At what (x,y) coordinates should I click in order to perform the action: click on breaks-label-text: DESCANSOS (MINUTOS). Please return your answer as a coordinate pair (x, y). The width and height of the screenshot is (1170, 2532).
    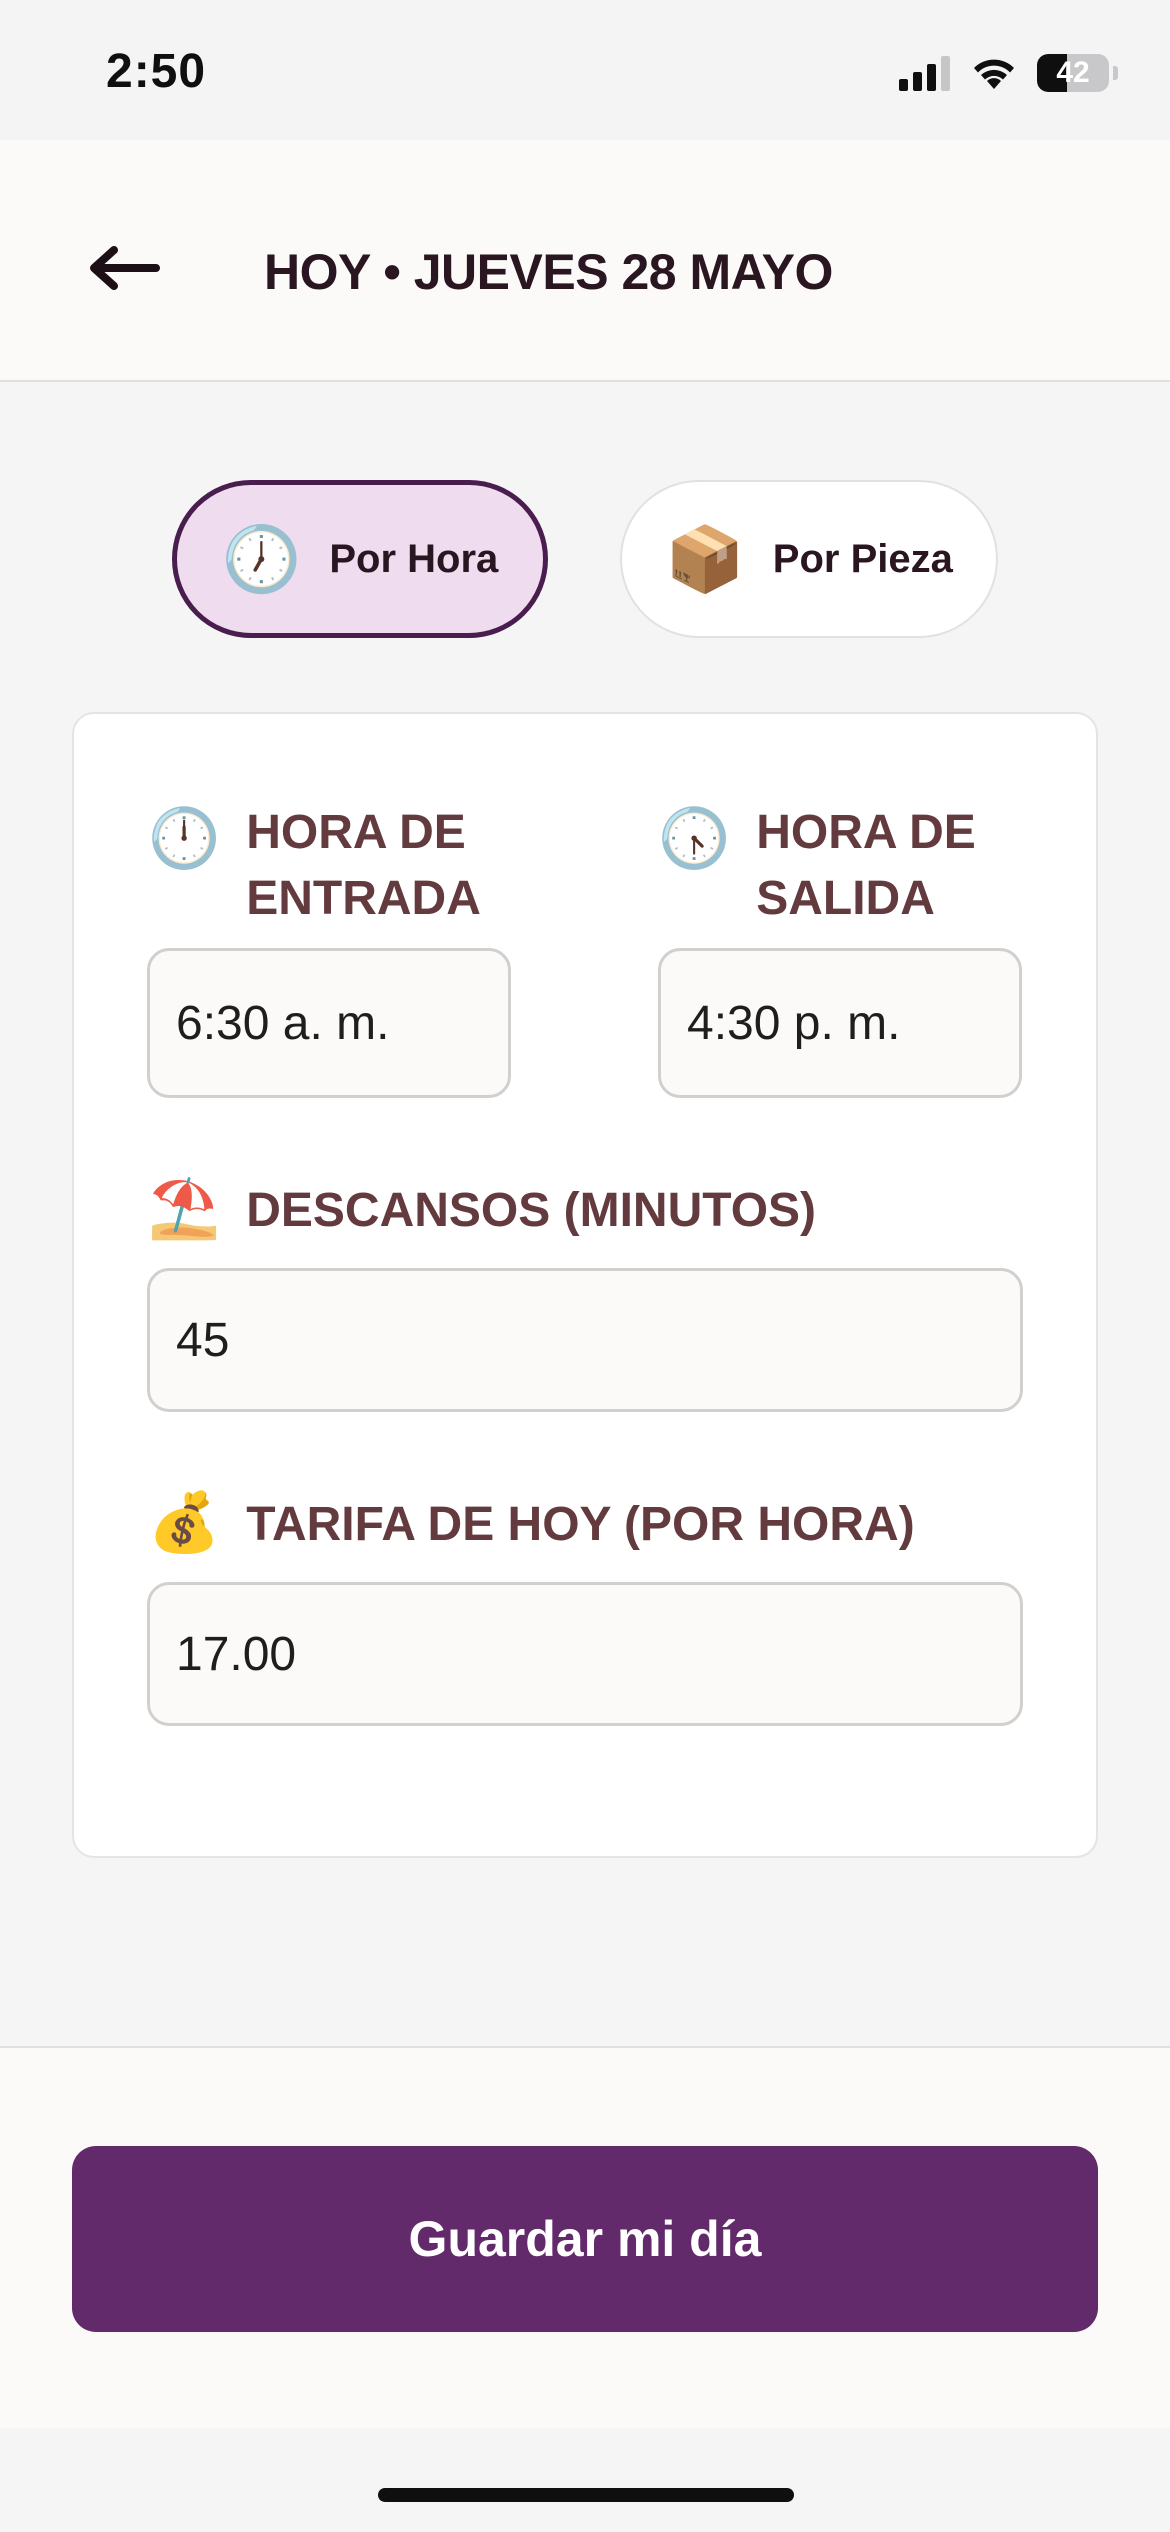
    Looking at the image, I should click on (531, 1210).